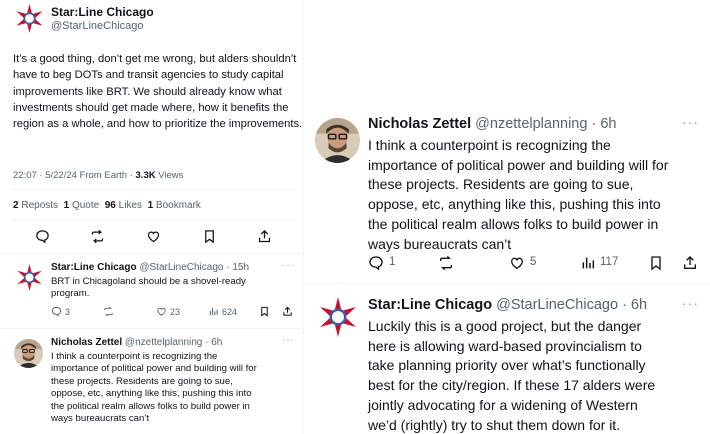  What do you see at coordinates (175, 312) in the screenshot?
I see `like-count: 23` at bounding box center [175, 312].